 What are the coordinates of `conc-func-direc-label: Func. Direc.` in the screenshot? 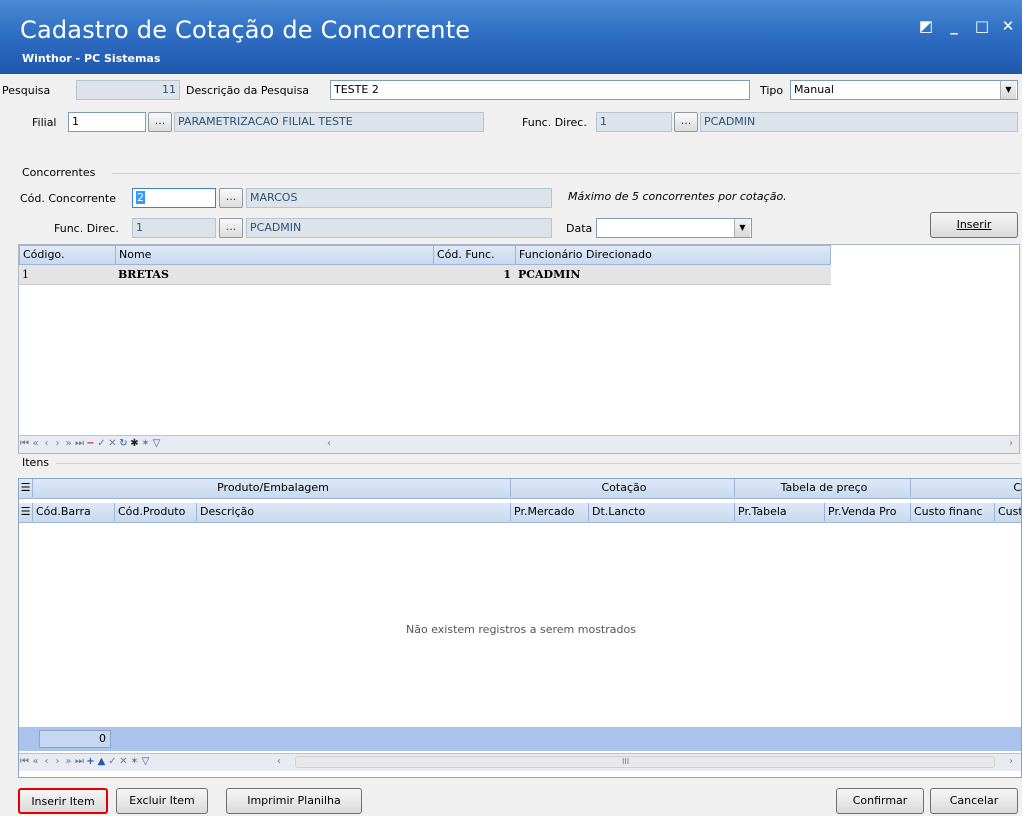 It's located at (86, 228).